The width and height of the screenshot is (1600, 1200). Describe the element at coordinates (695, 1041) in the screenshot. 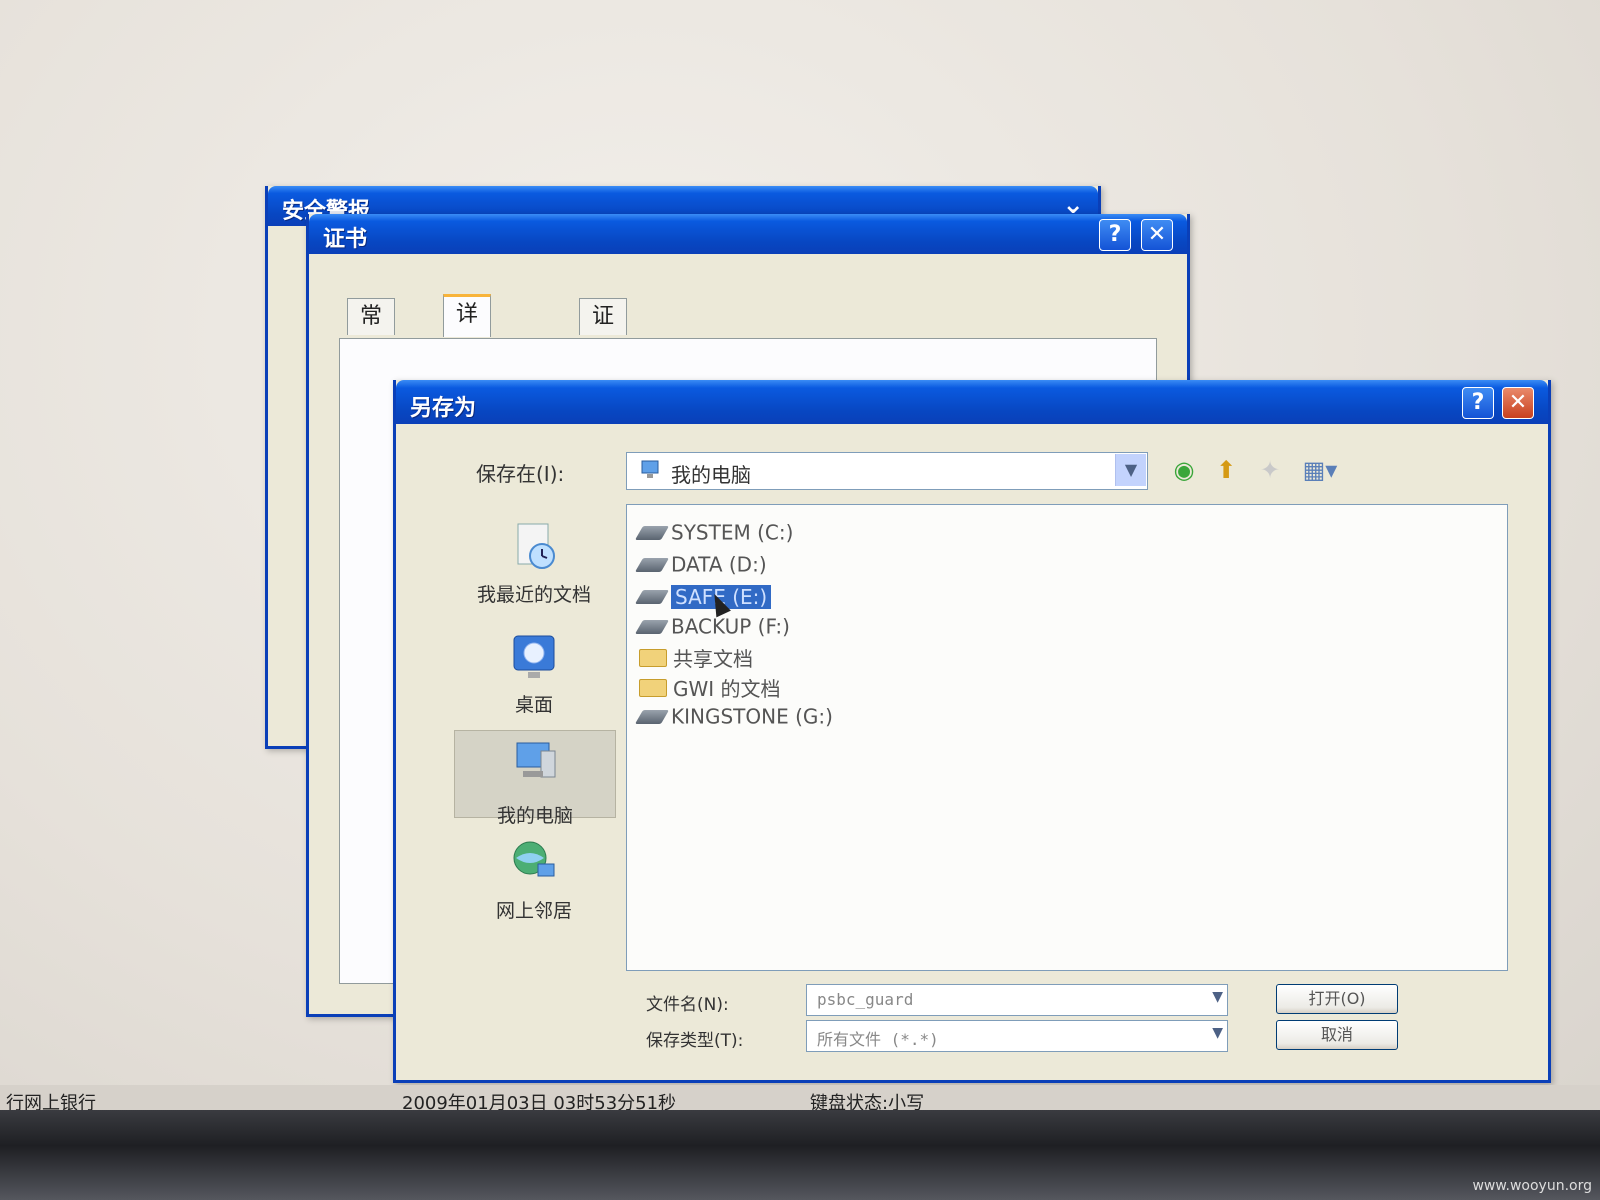

I see `filetype-label: 保存类型(T):` at that location.